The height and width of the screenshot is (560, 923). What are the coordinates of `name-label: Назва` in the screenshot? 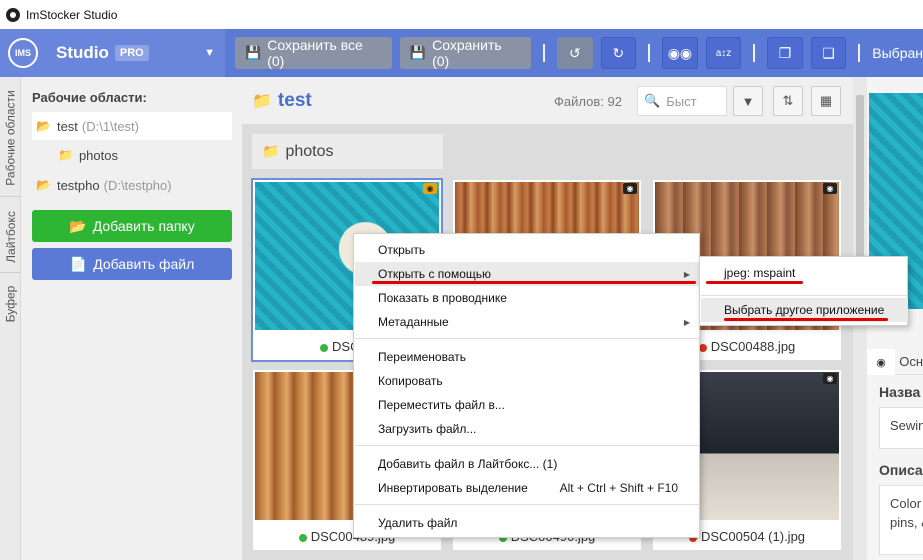 It's located at (900, 392).